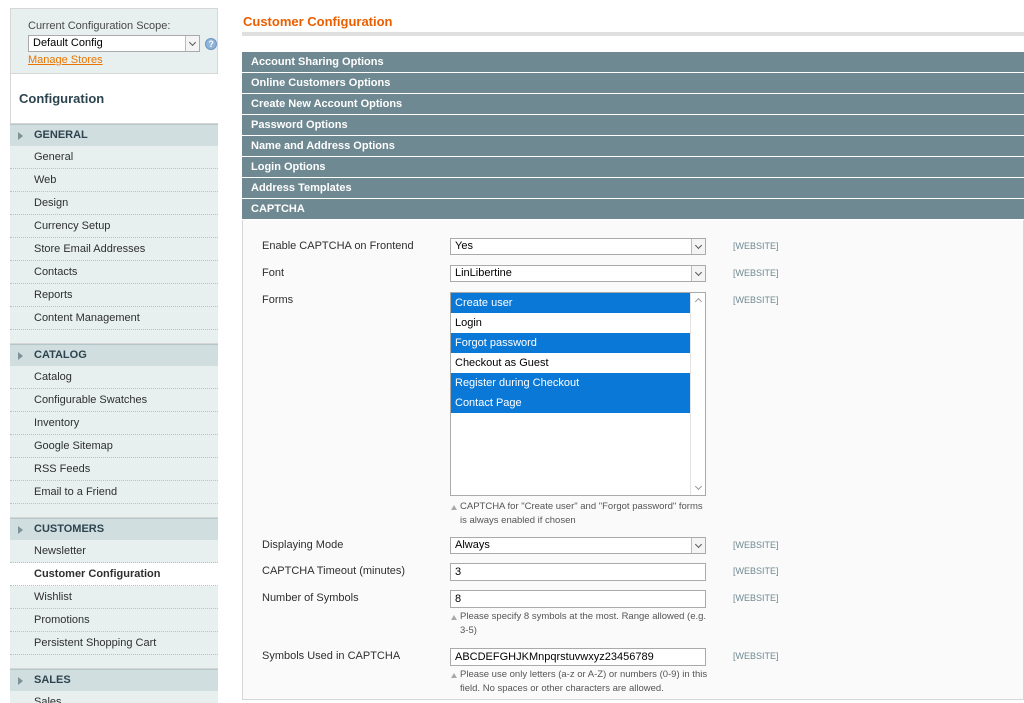 This screenshot has height=703, width=1024. I want to click on nav-group-label: GENERAL, so click(61, 135).